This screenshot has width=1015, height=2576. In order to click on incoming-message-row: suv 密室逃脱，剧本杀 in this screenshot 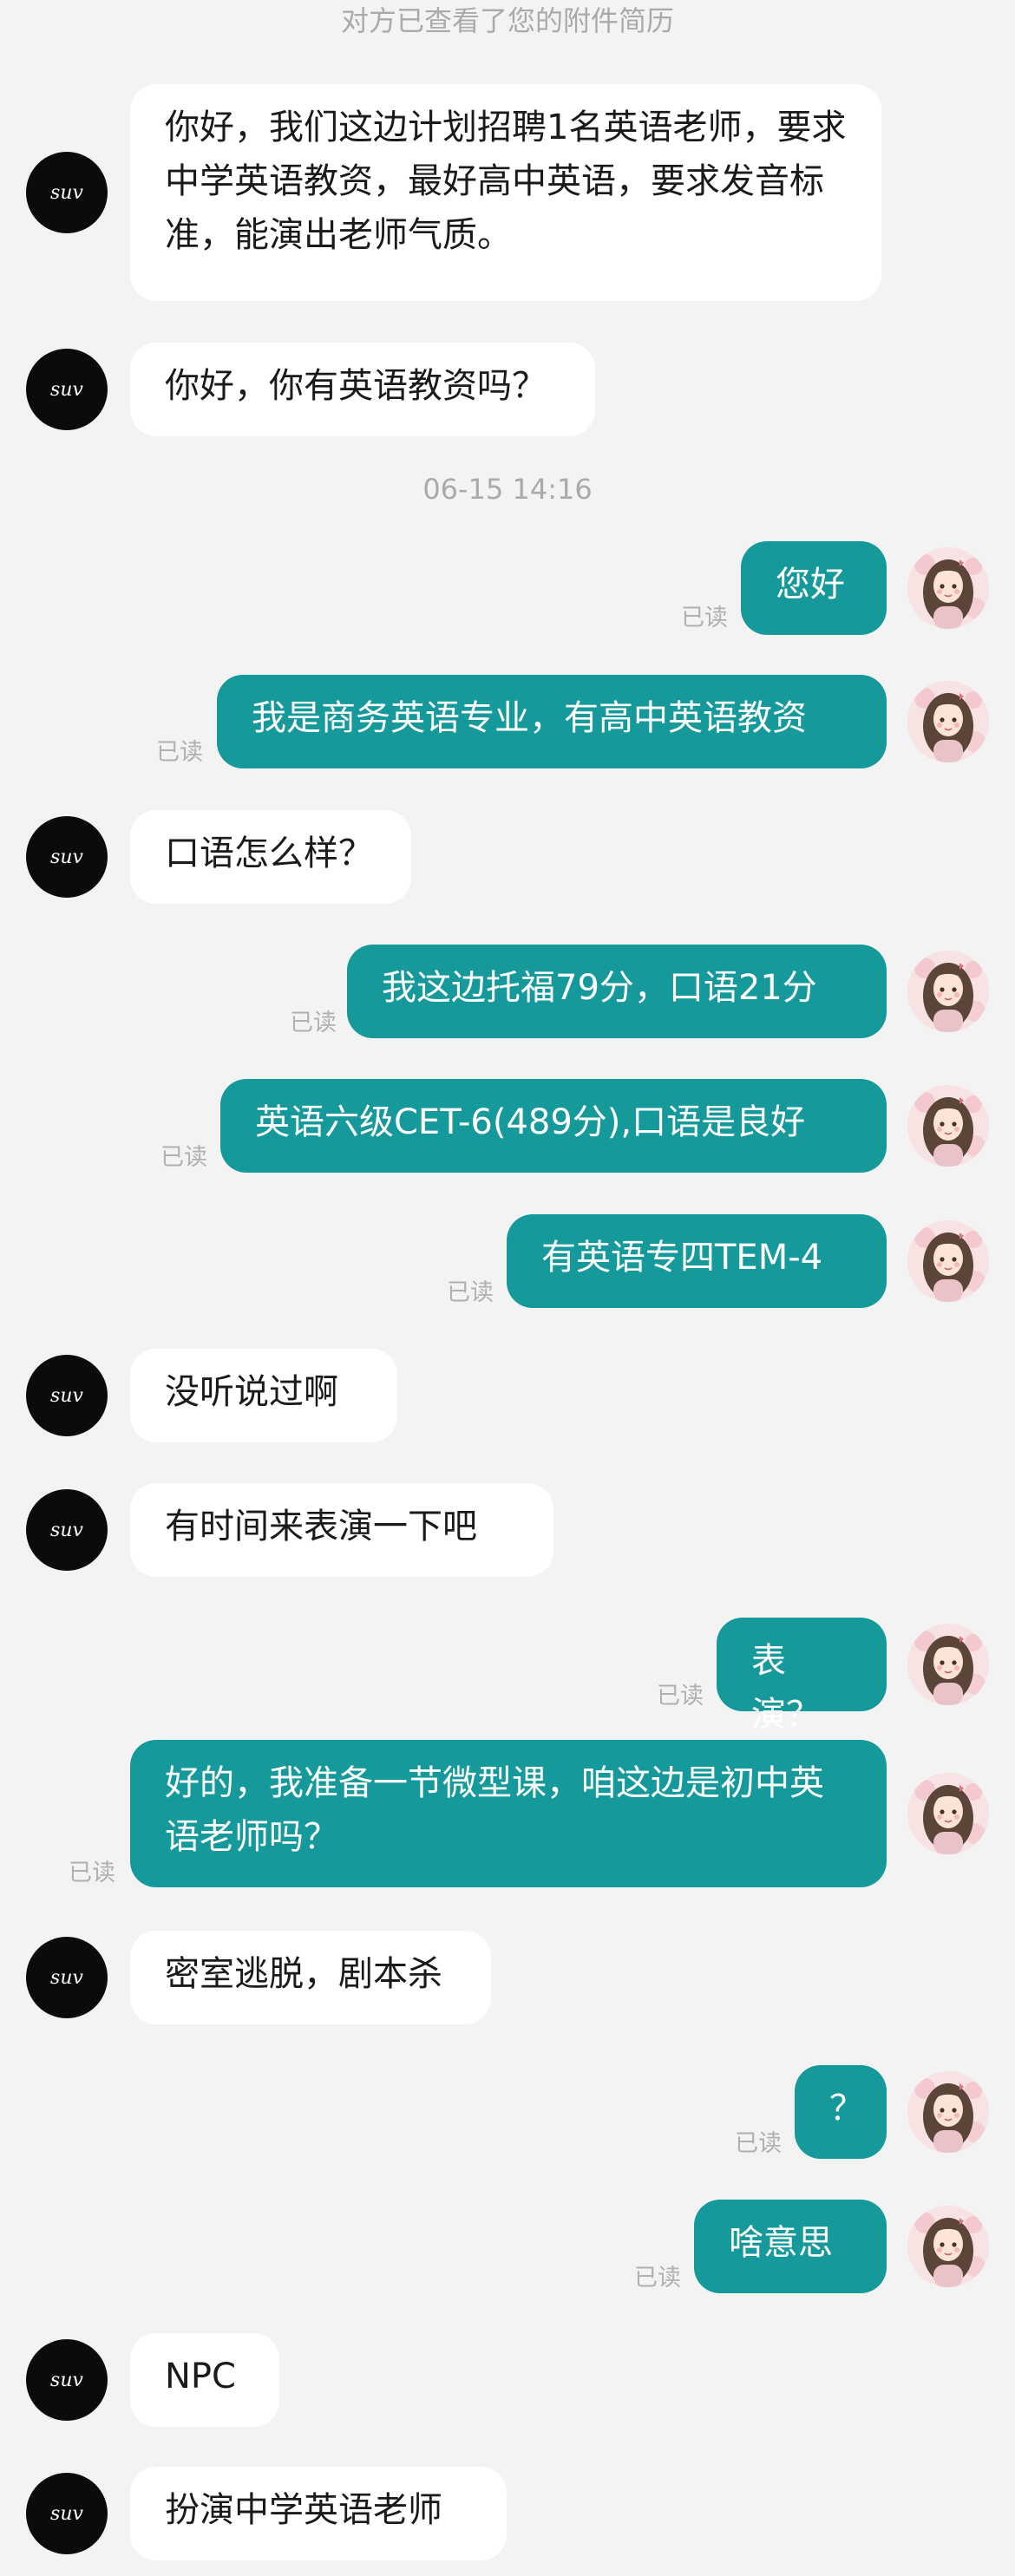, I will do `click(507, 1977)`.